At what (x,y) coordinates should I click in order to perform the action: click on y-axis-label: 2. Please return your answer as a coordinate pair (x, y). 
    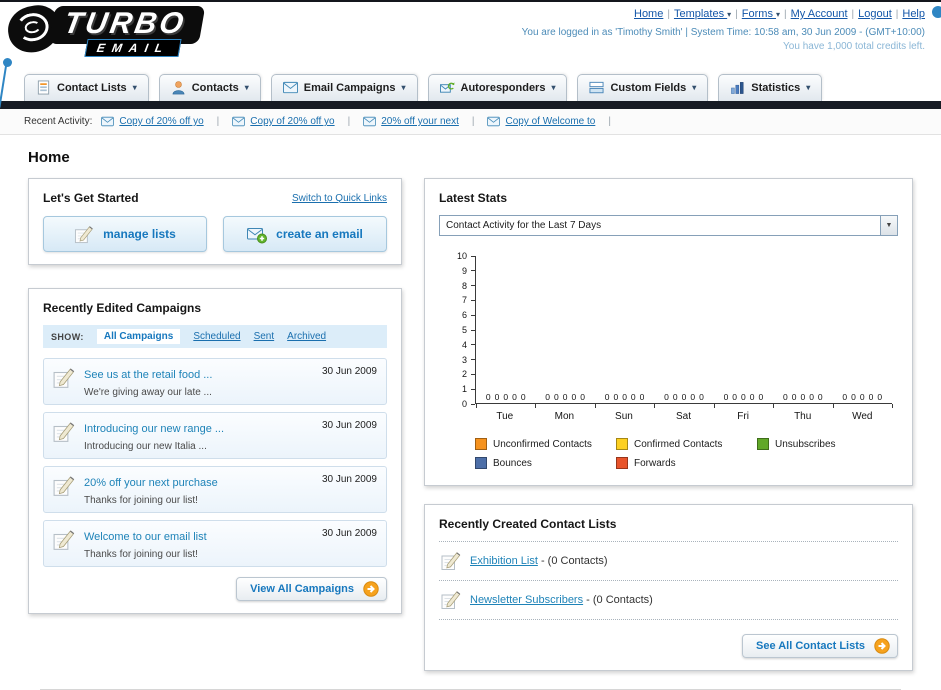
    Looking at the image, I should click on (464, 374).